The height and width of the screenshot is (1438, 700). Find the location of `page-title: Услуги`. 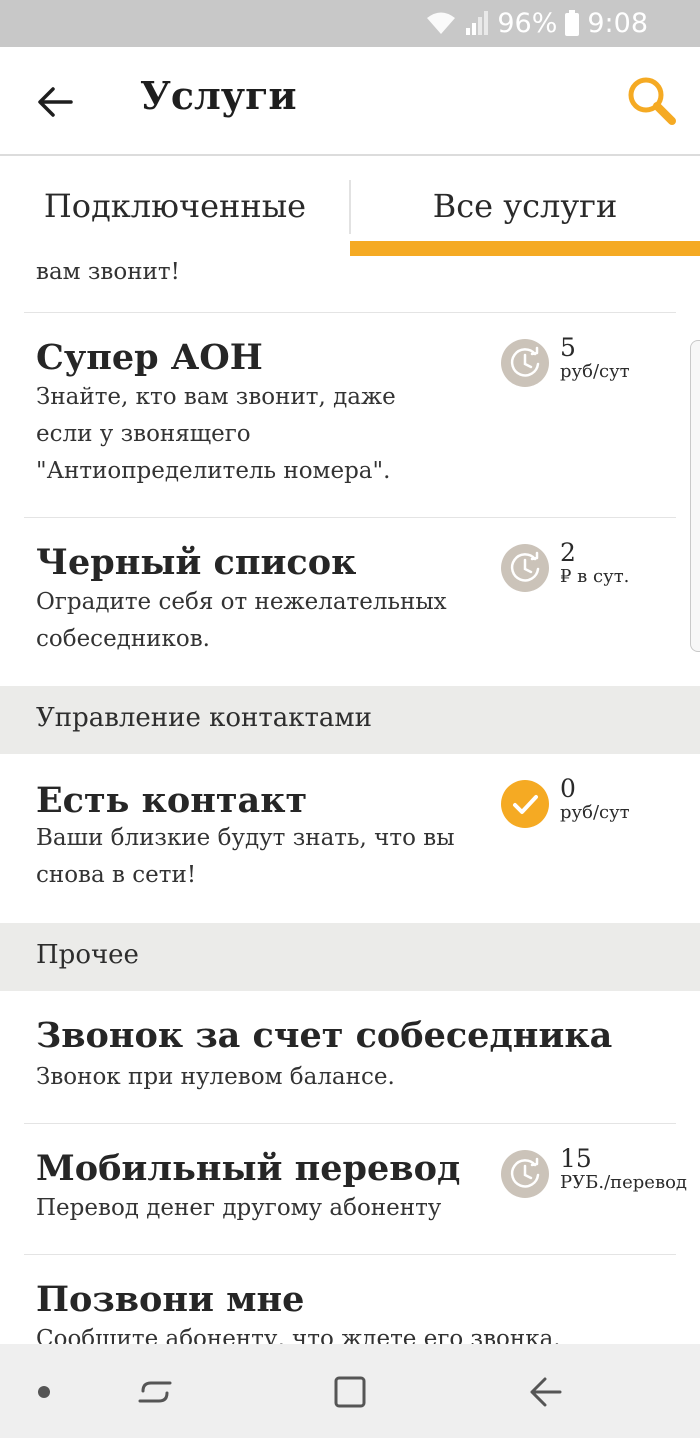

page-title: Услуги is located at coordinates (218, 95).